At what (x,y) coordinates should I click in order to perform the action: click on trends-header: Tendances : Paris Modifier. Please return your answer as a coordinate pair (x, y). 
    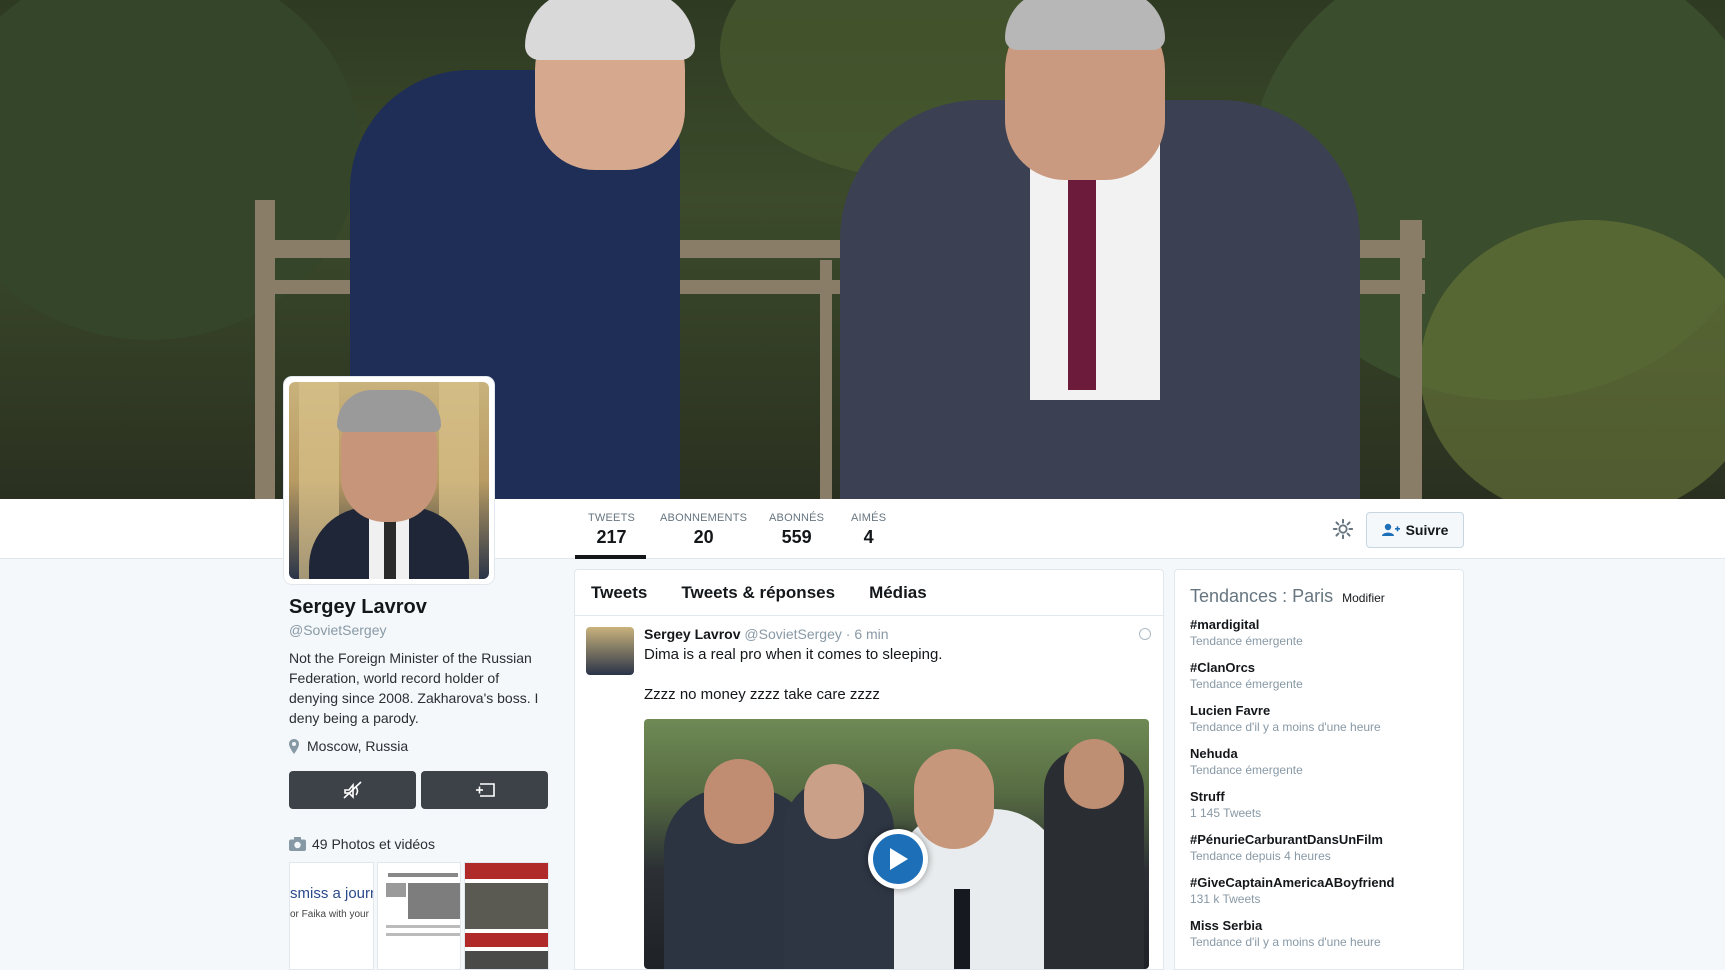
    Looking at the image, I should click on (1319, 596).